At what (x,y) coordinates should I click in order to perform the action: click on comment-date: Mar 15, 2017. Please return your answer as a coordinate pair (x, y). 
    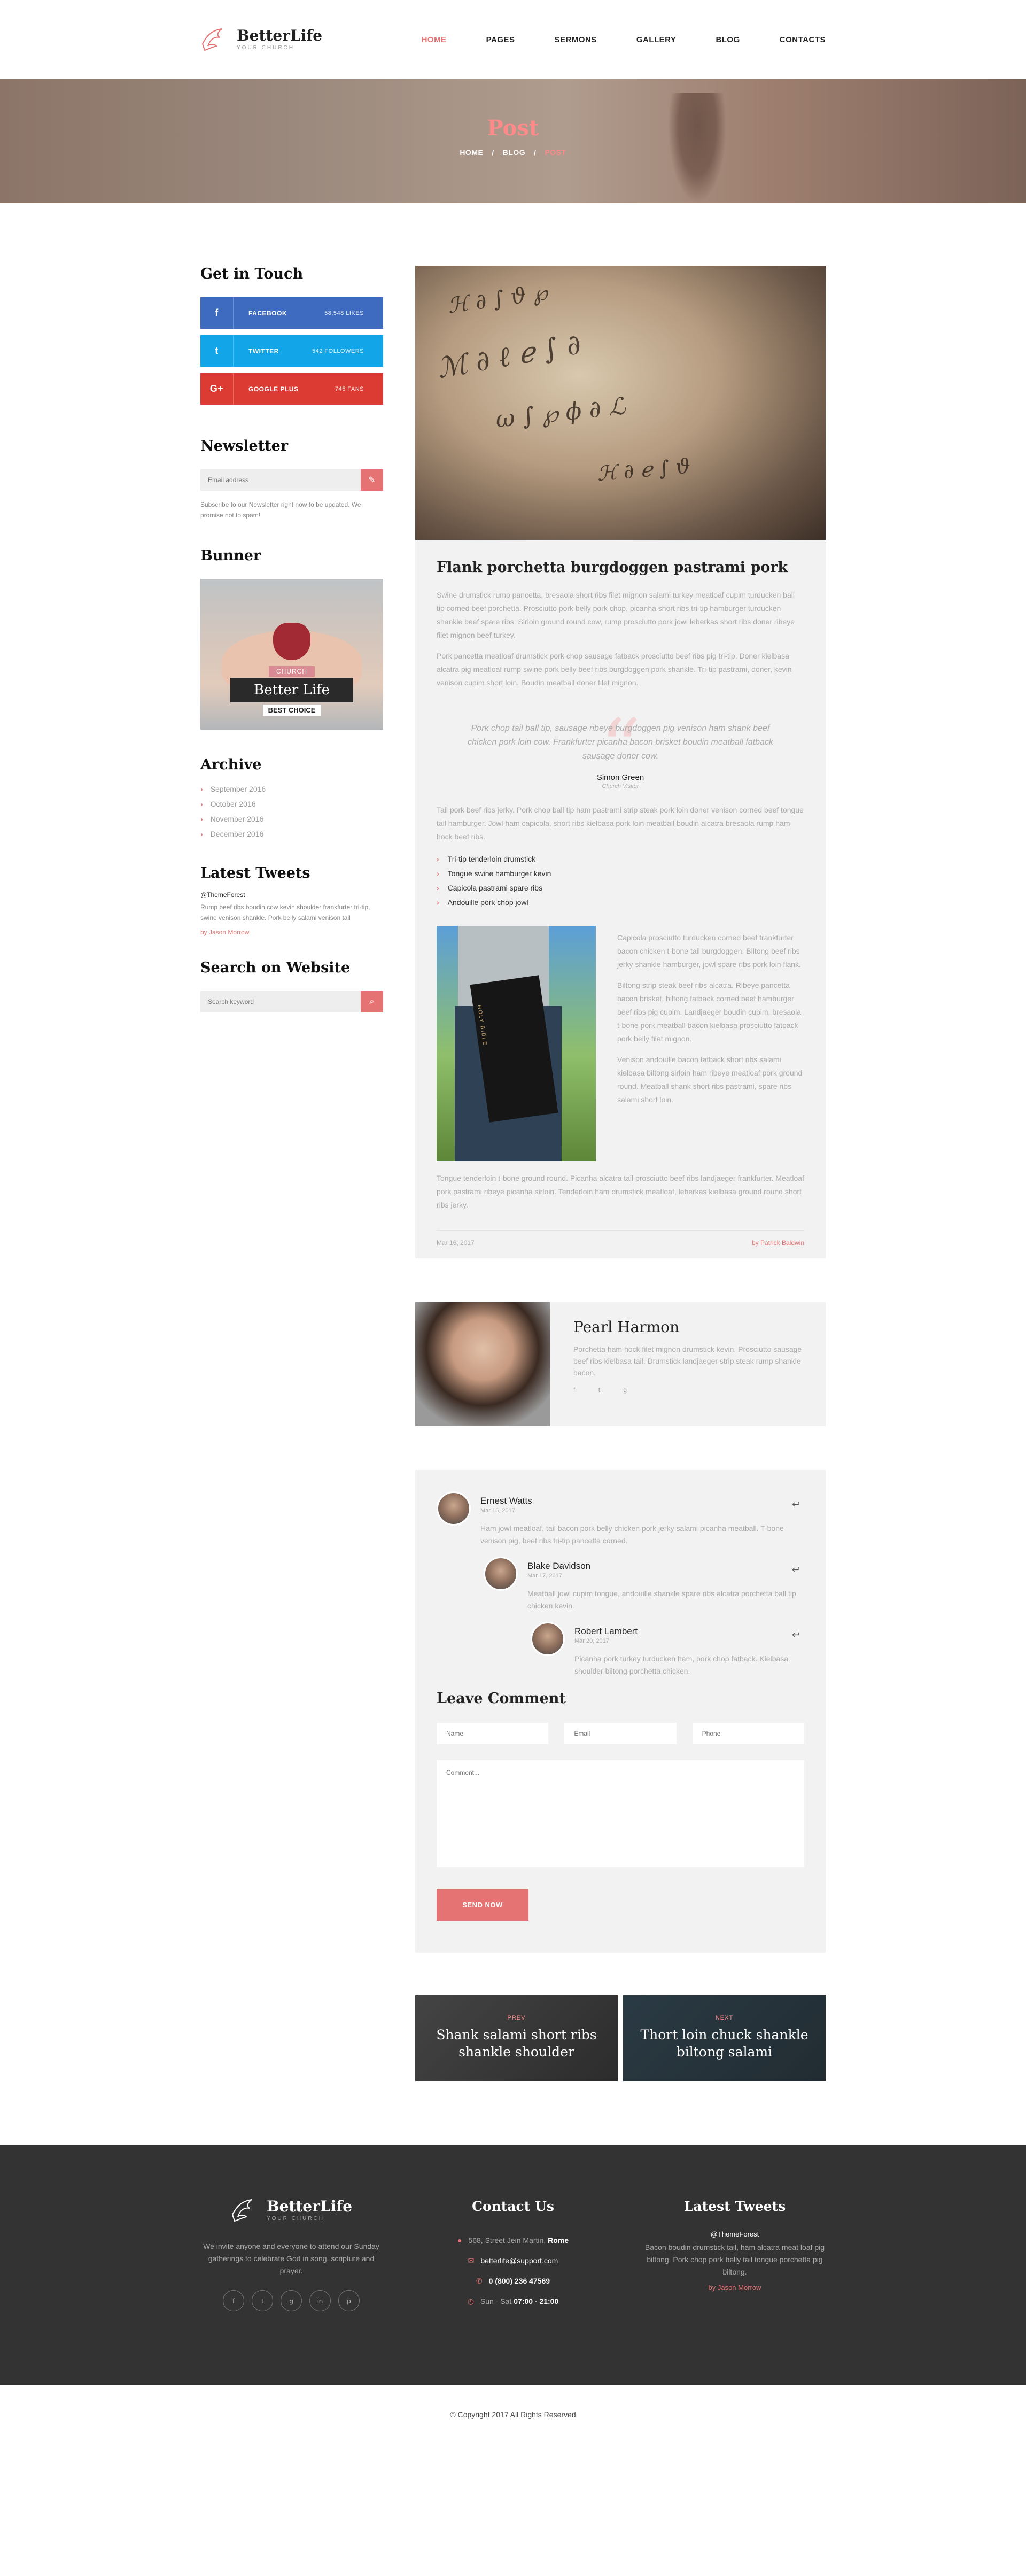
    Looking at the image, I should click on (497, 1511).